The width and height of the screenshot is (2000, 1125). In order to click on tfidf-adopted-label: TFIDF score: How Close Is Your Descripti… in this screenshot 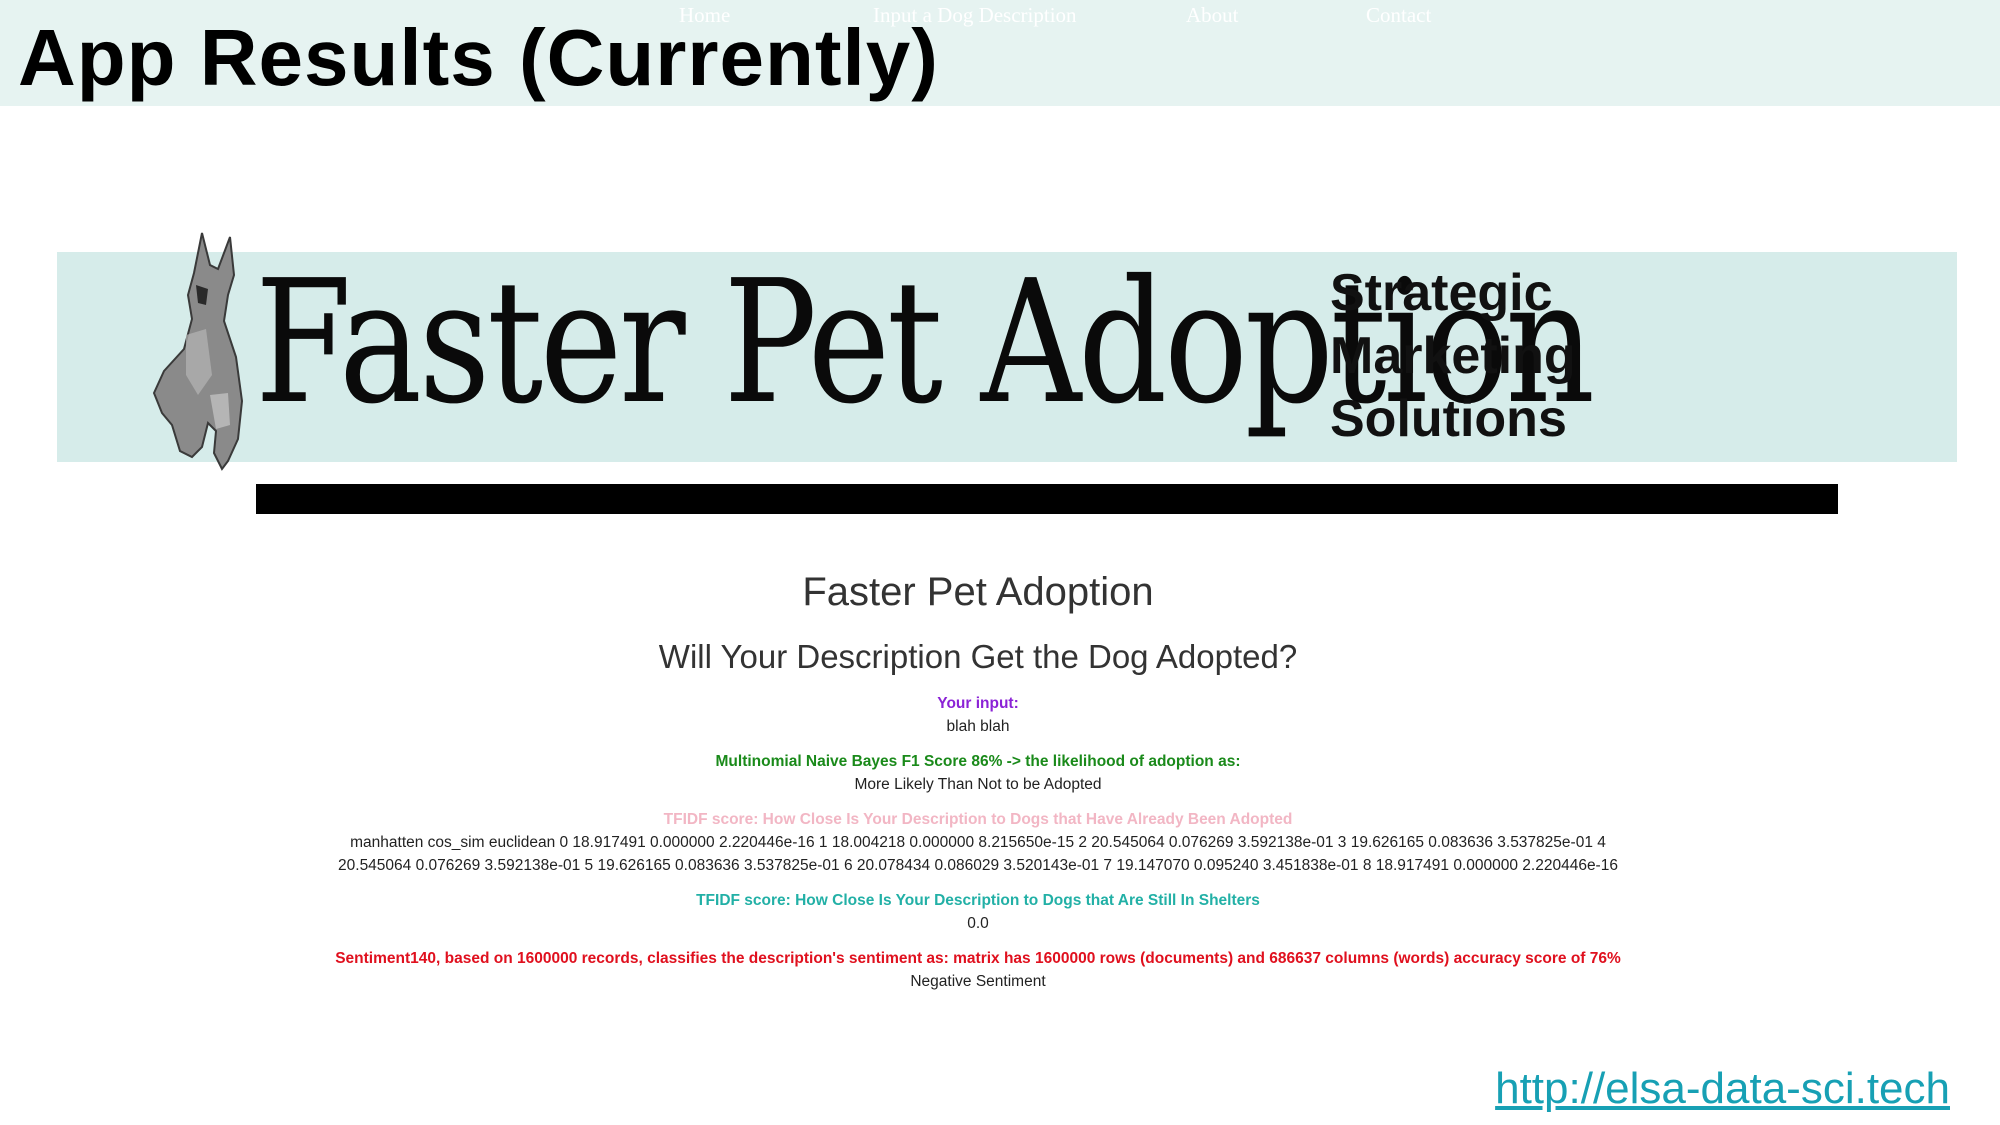, I will do `click(978, 819)`.